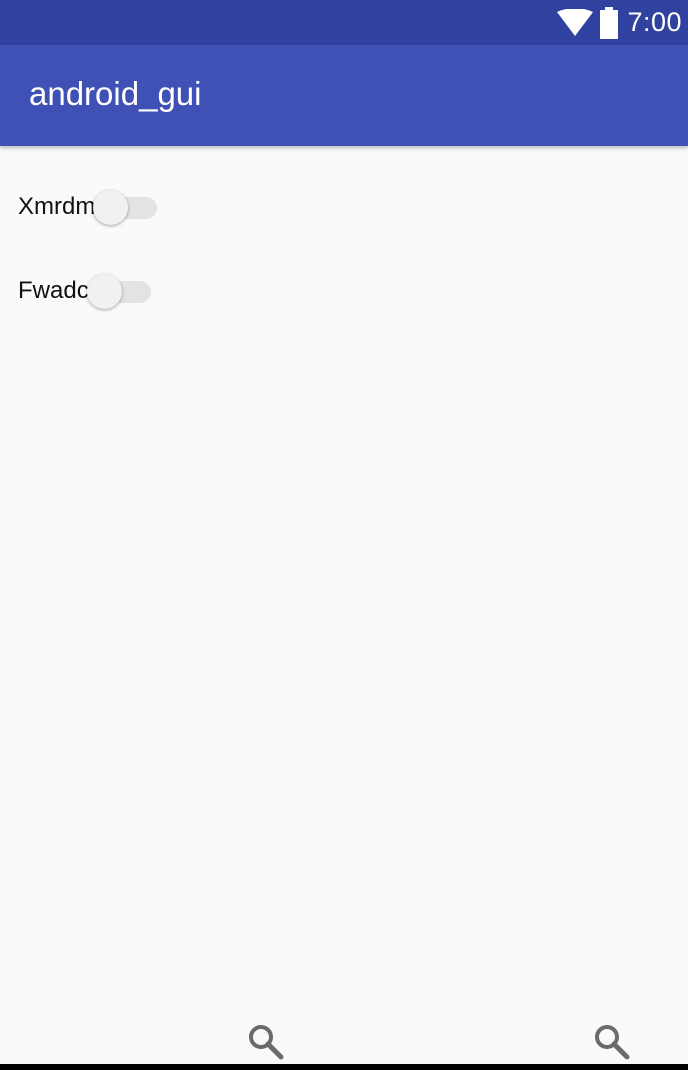  I want to click on switch-row-xmrdm: Xmrdm, so click(88, 207).